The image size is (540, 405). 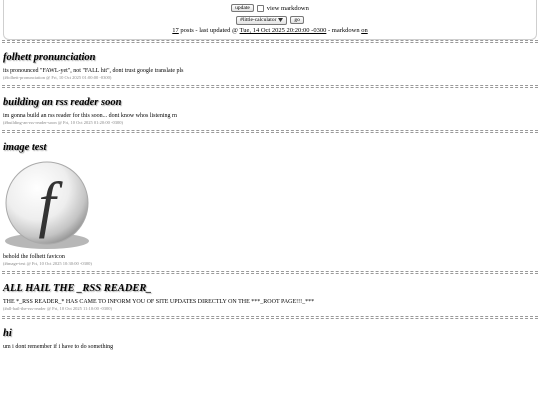 What do you see at coordinates (62, 102) in the screenshot?
I see `post-title: building an rss reader soon` at bounding box center [62, 102].